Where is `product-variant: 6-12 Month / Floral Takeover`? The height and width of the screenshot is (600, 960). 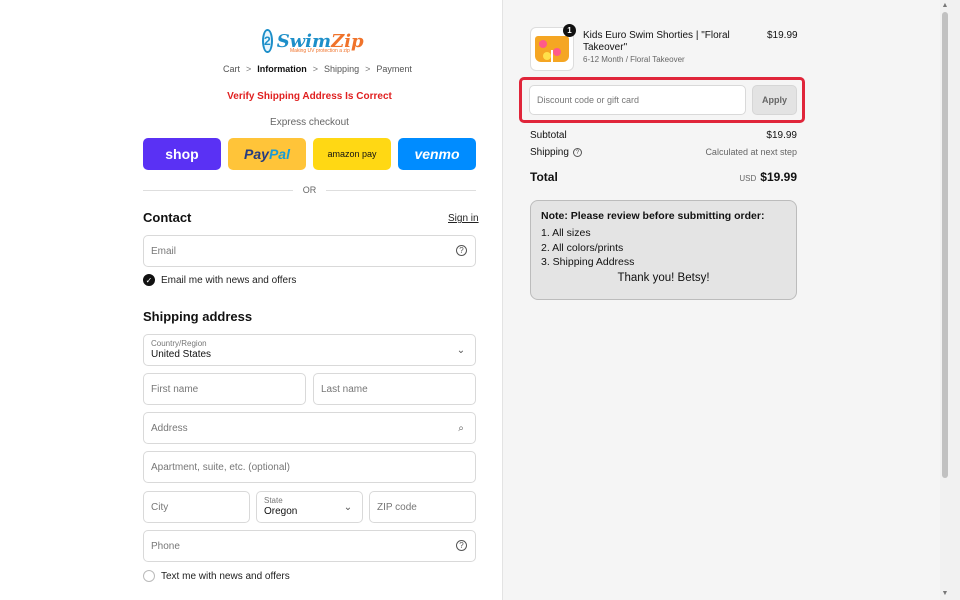
product-variant: 6-12 Month / Floral Takeover is located at coordinates (634, 59).